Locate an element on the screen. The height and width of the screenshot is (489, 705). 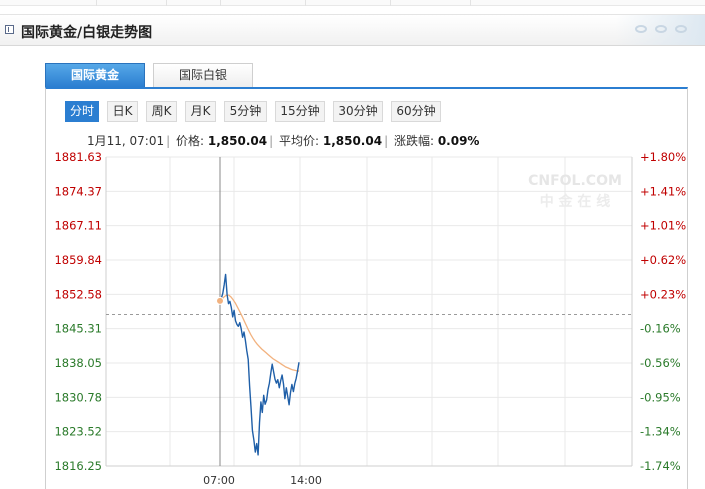
y-tick-label: 1845.31 is located at coordinates (78, 329).